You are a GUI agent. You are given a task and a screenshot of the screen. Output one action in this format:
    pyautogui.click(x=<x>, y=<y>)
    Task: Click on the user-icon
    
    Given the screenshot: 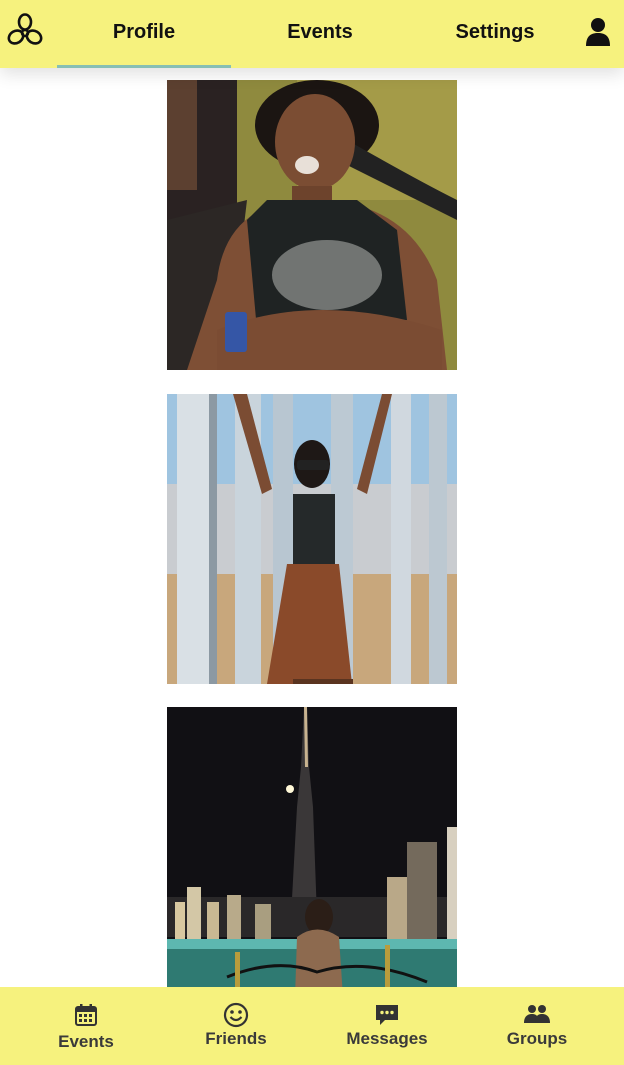 What is the action you would take?
    pyautogui.click(x=598, y=32)
    